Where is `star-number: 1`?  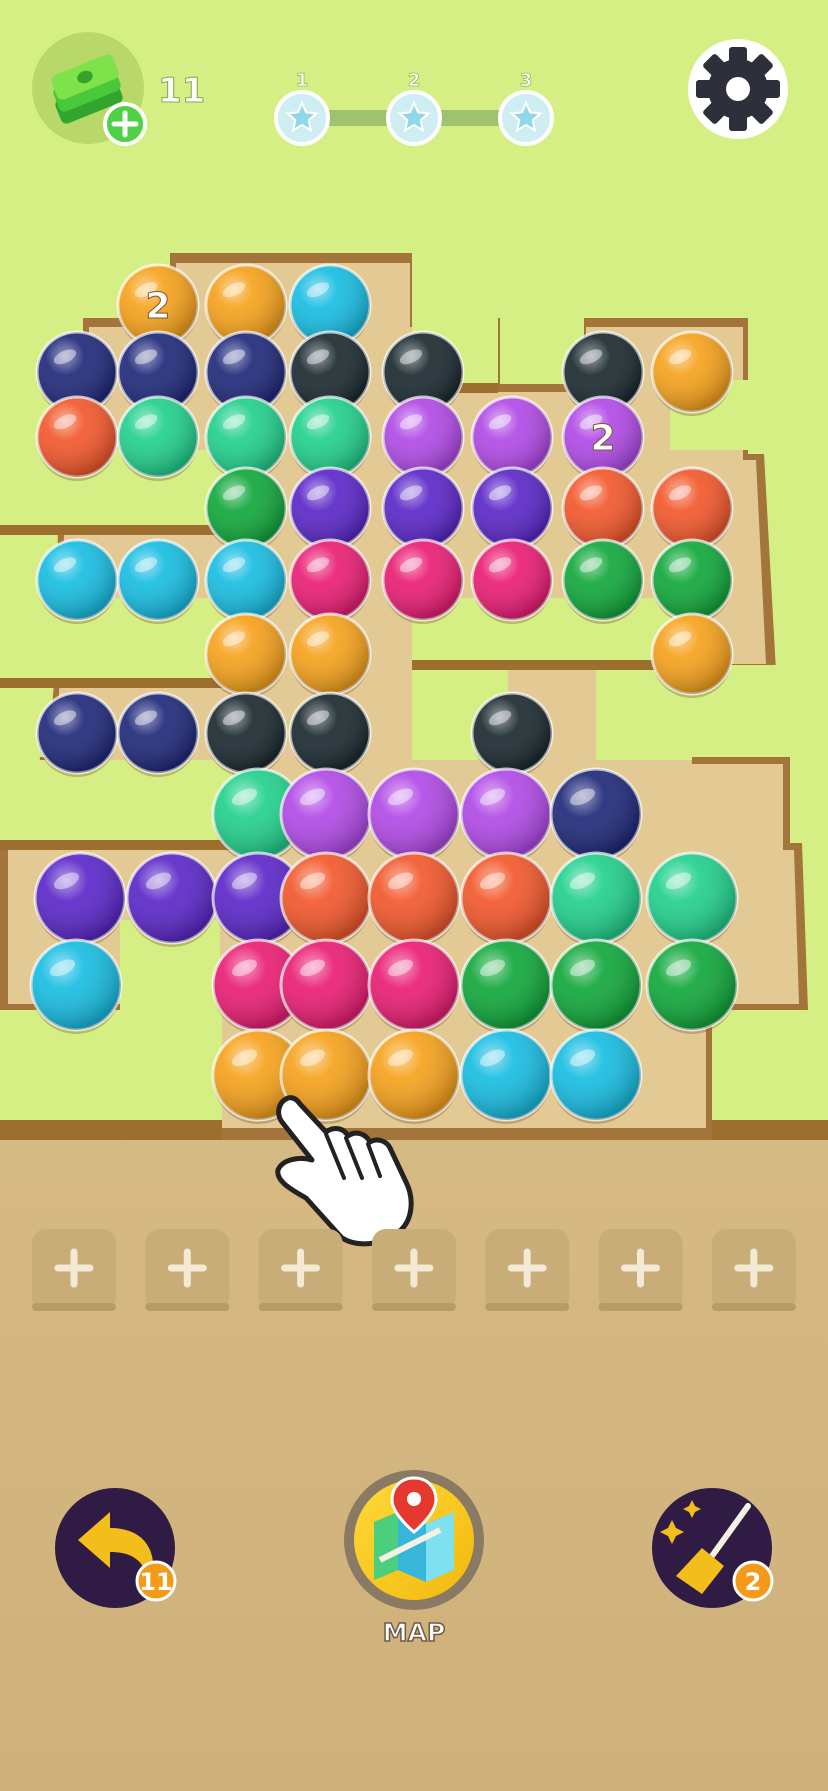
star-number: 1 is located at coordinates (302, 80).